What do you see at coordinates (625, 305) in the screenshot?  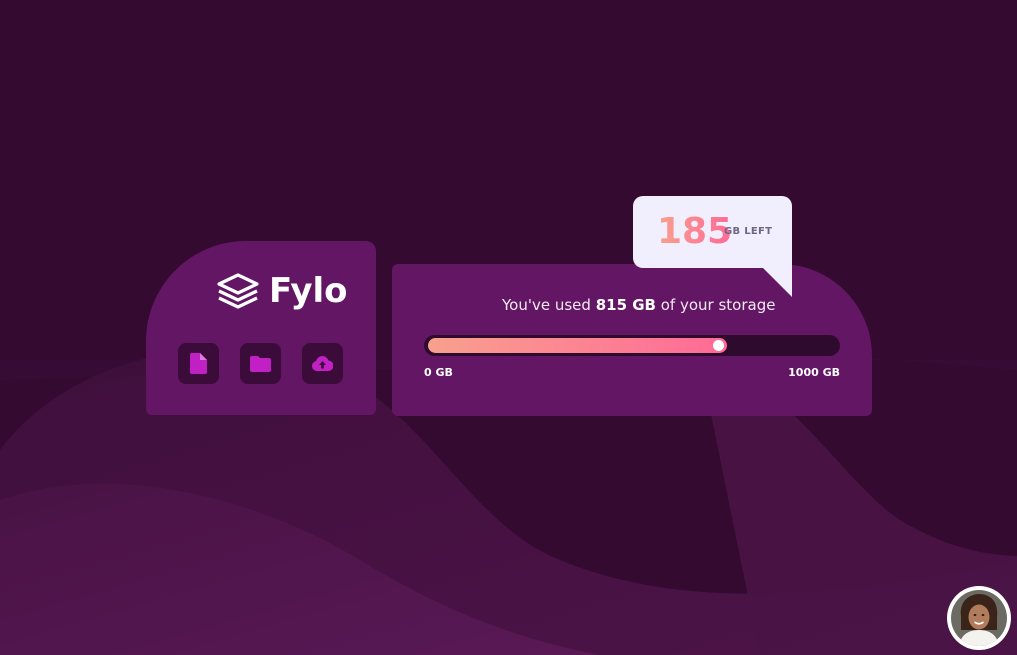 I see `used-storage-value: 815 GB` at bounding box center [625, 305].